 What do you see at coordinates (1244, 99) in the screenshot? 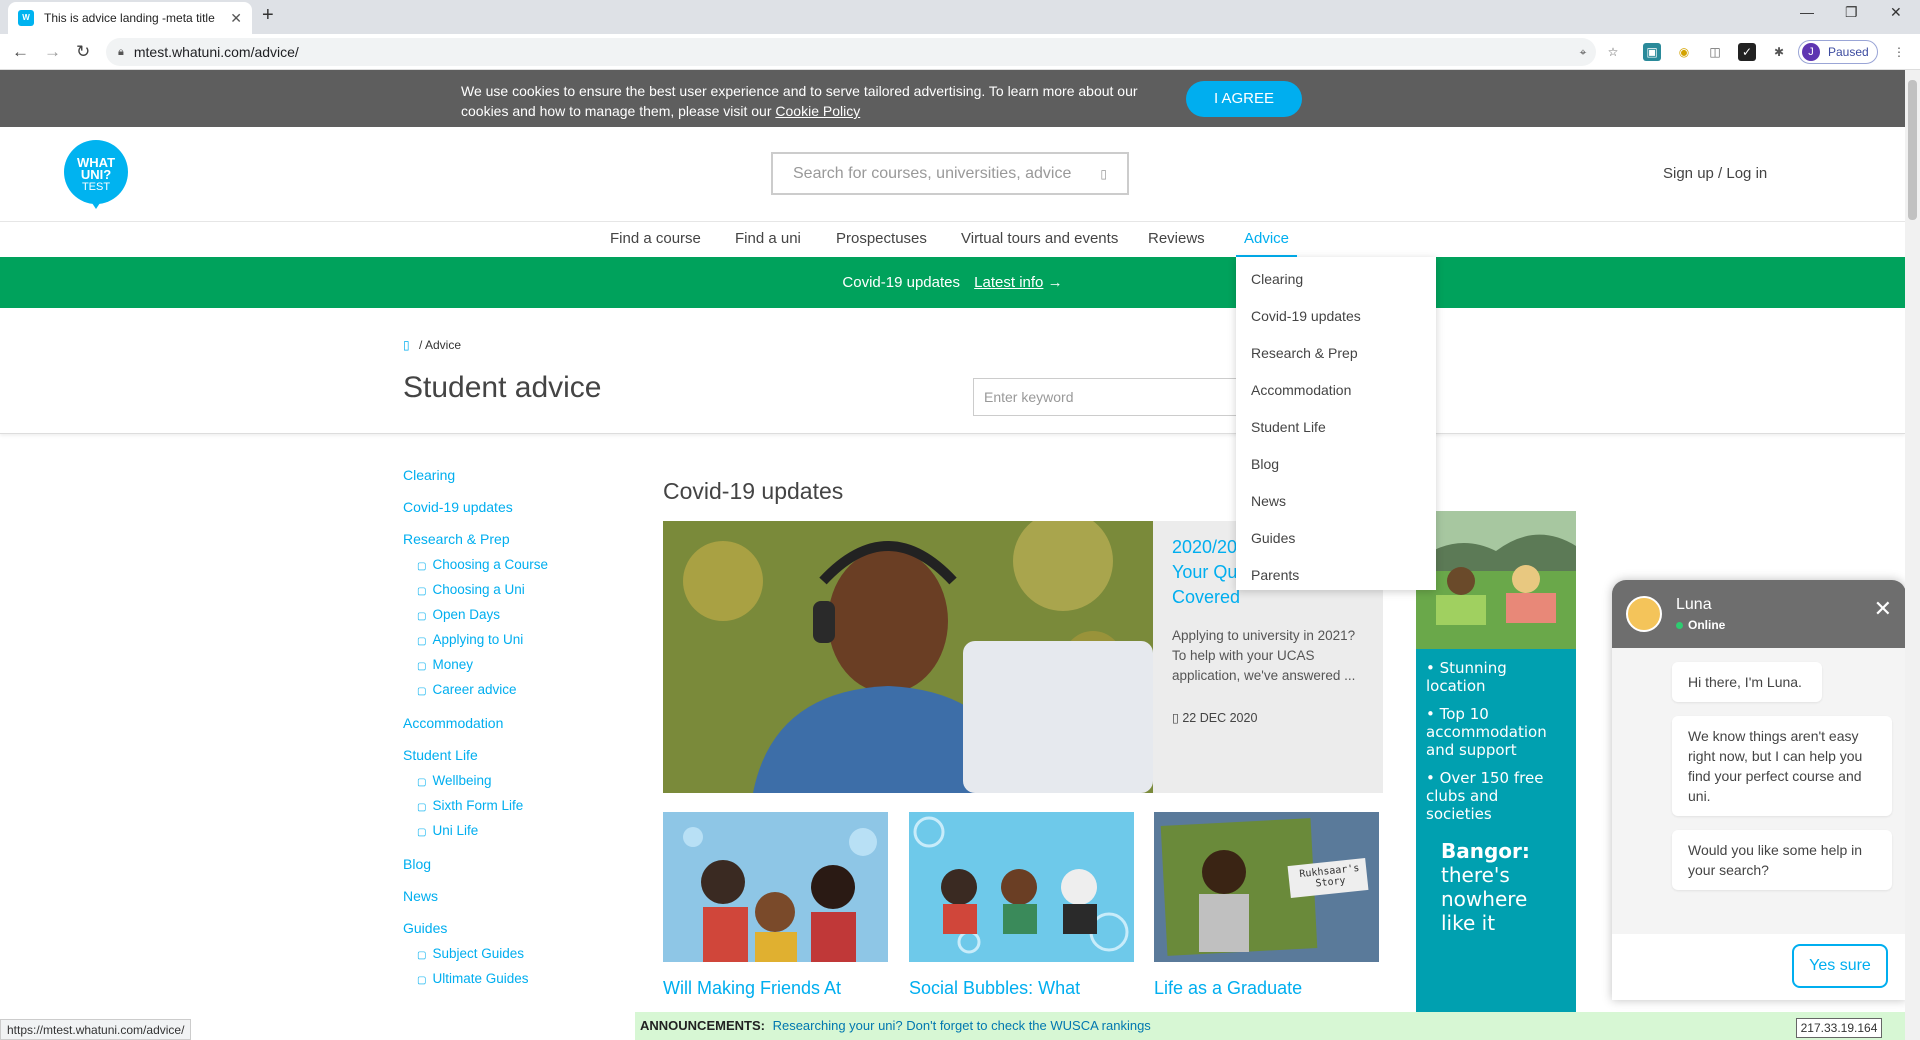
I see `agree-button: I AGREE` at bounding box center [1244, 99].